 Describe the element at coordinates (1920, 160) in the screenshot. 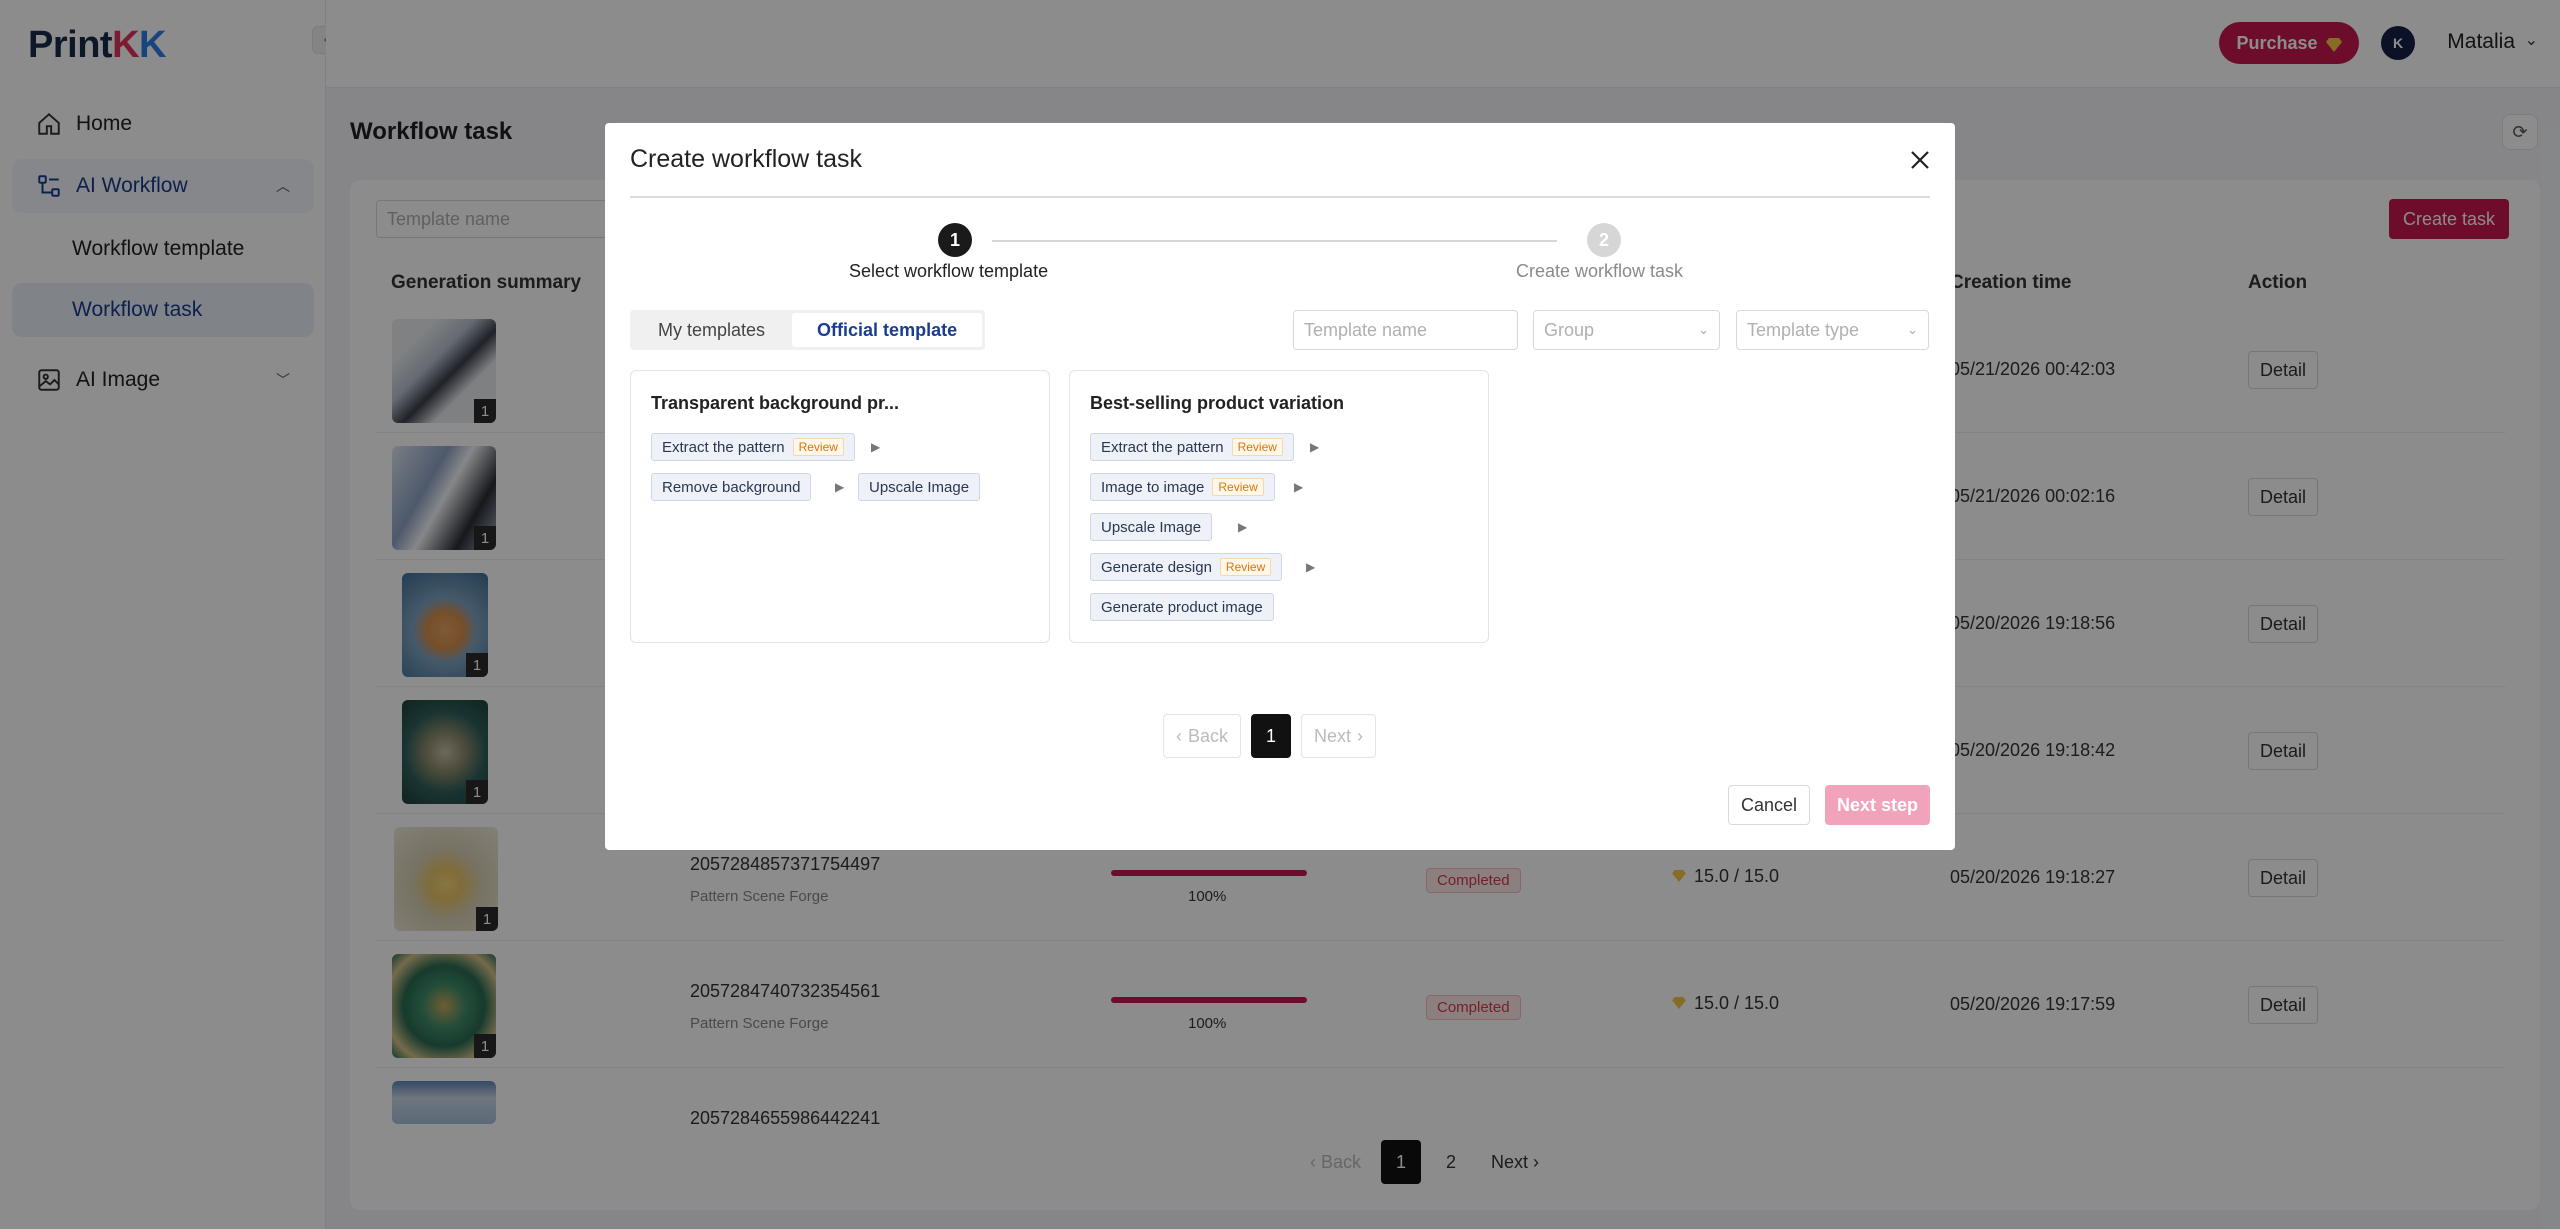

I see `close-icon` at that location.